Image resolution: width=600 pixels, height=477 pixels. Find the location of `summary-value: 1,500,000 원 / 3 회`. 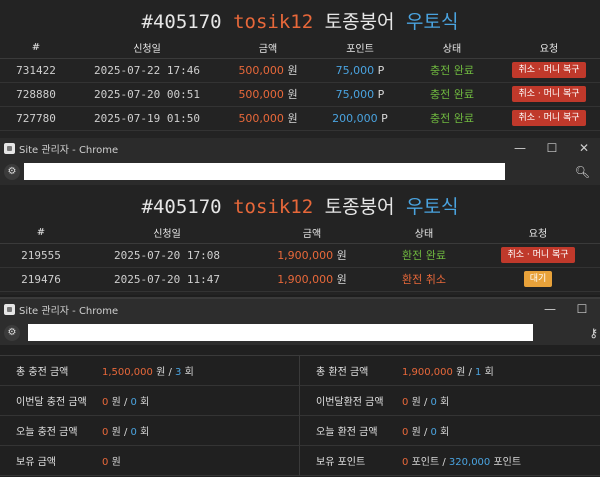

summary-value: 1,500,000 원 / 3 회 is located at coordinates (148, 370).